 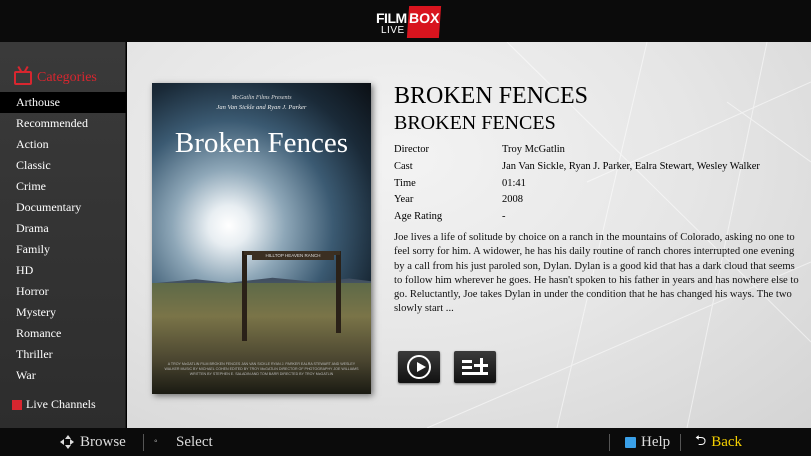 I want to click on dpad-arrows-icon, so click(x=67, y=442).